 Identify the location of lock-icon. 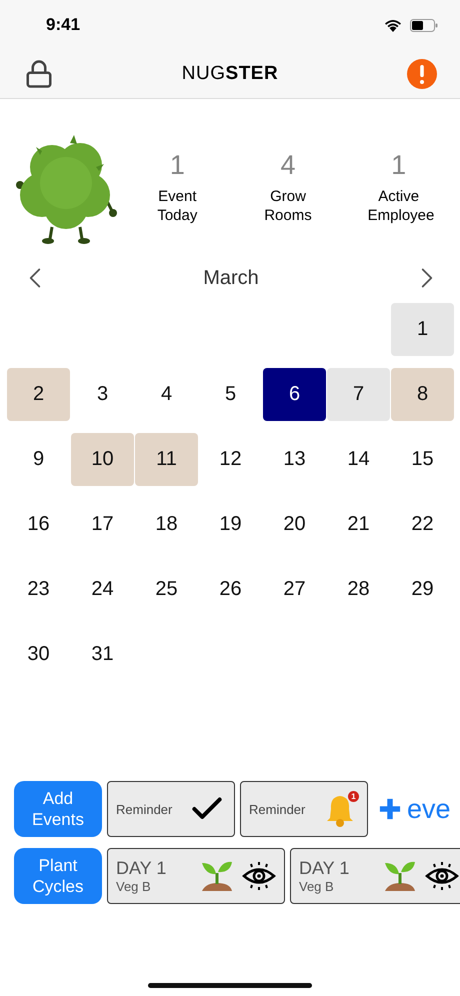
(39, 74).